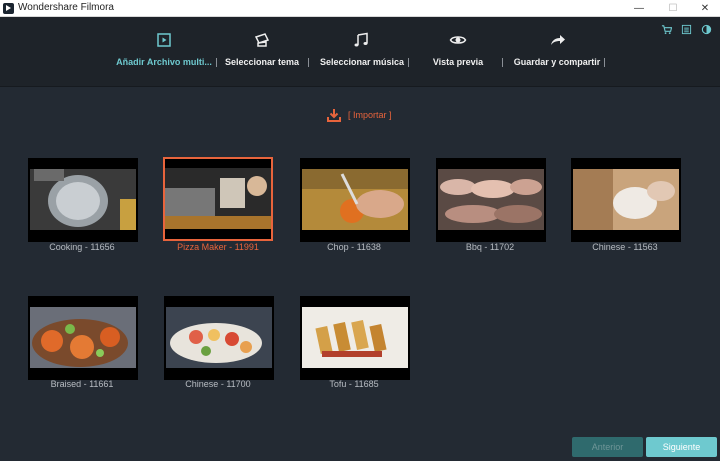 This screenshot has width=720, height=461. I want to click on title-bar: Wondershare Filmora — ☐ ✕, so click(360, 8).